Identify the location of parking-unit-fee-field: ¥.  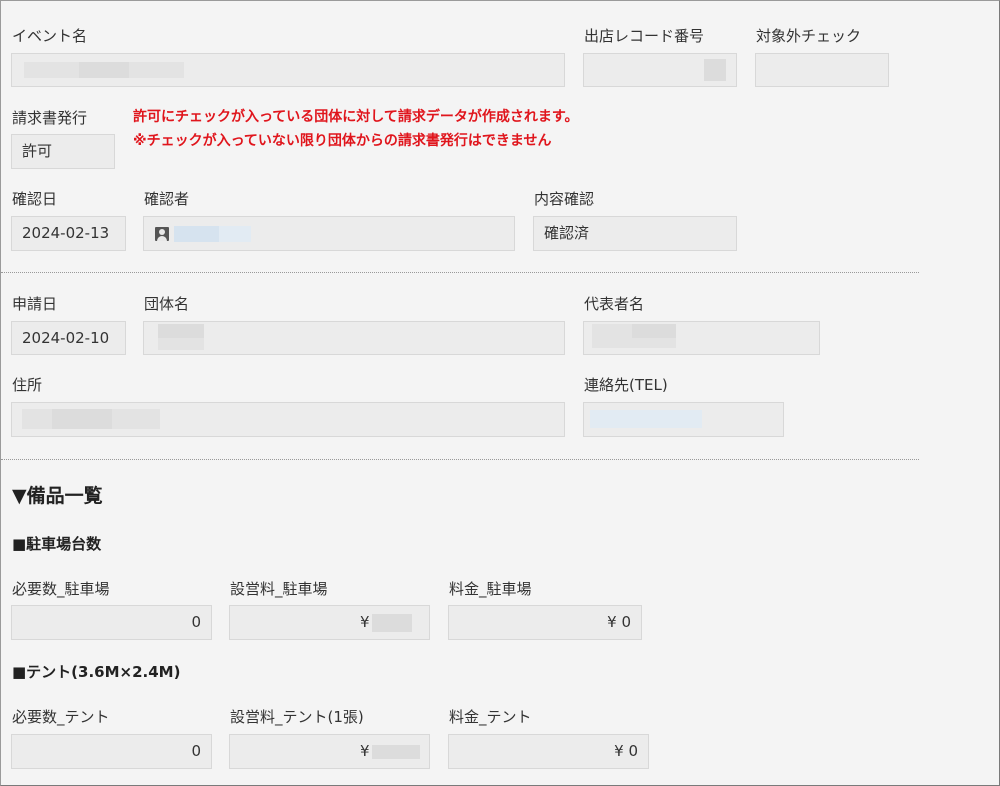
(329, 622).